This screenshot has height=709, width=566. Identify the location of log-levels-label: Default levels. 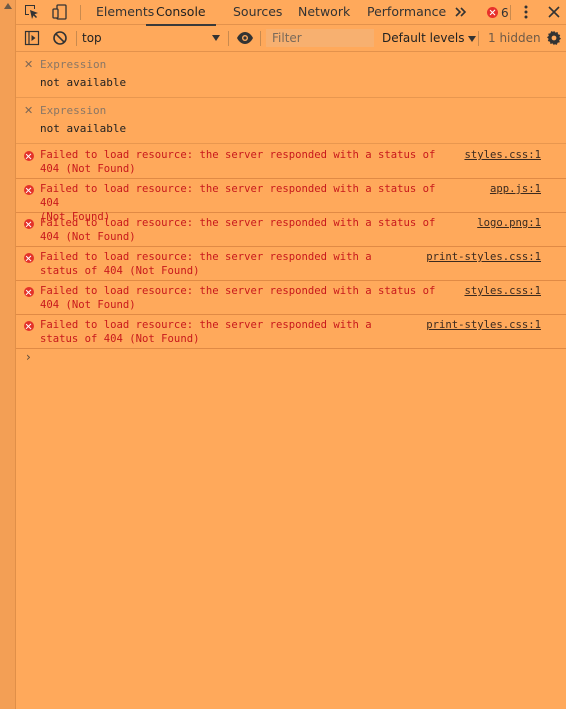
(423, 38).